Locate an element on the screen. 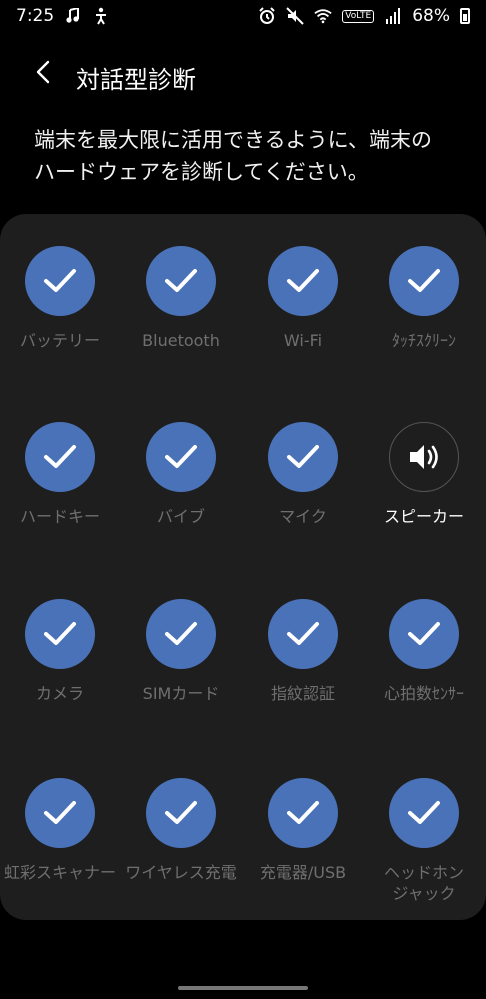 The height and width of the screenshot is (999, 486). app-bar: 対話型診断 is located at coordinates (243, 72).